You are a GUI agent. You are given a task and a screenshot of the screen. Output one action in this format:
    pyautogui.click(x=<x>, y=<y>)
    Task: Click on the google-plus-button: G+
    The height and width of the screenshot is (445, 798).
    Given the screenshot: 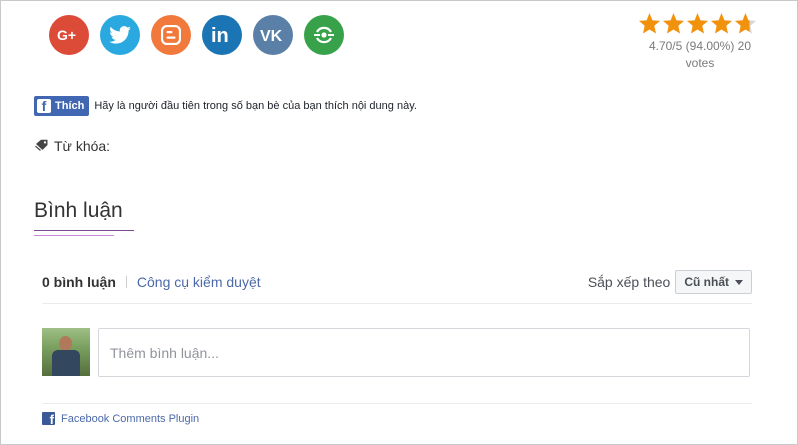 What is the action you would take?
    pyautogui.click(x=69, y=35)
    